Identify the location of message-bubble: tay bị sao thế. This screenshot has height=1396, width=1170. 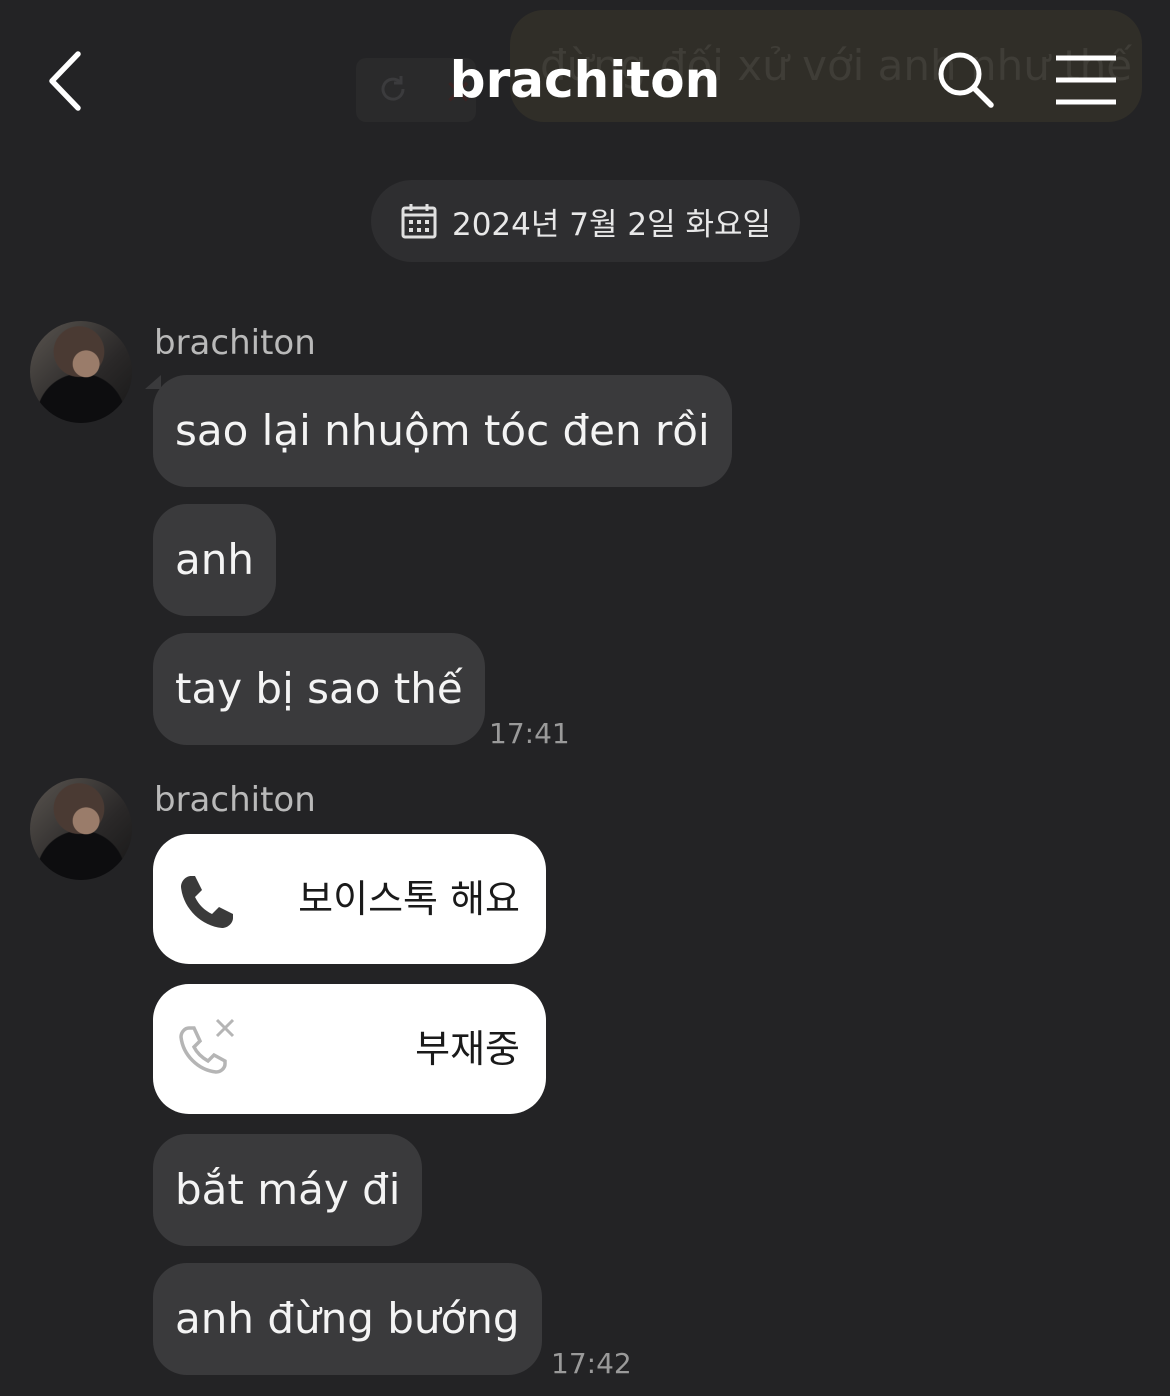
(319, 689).